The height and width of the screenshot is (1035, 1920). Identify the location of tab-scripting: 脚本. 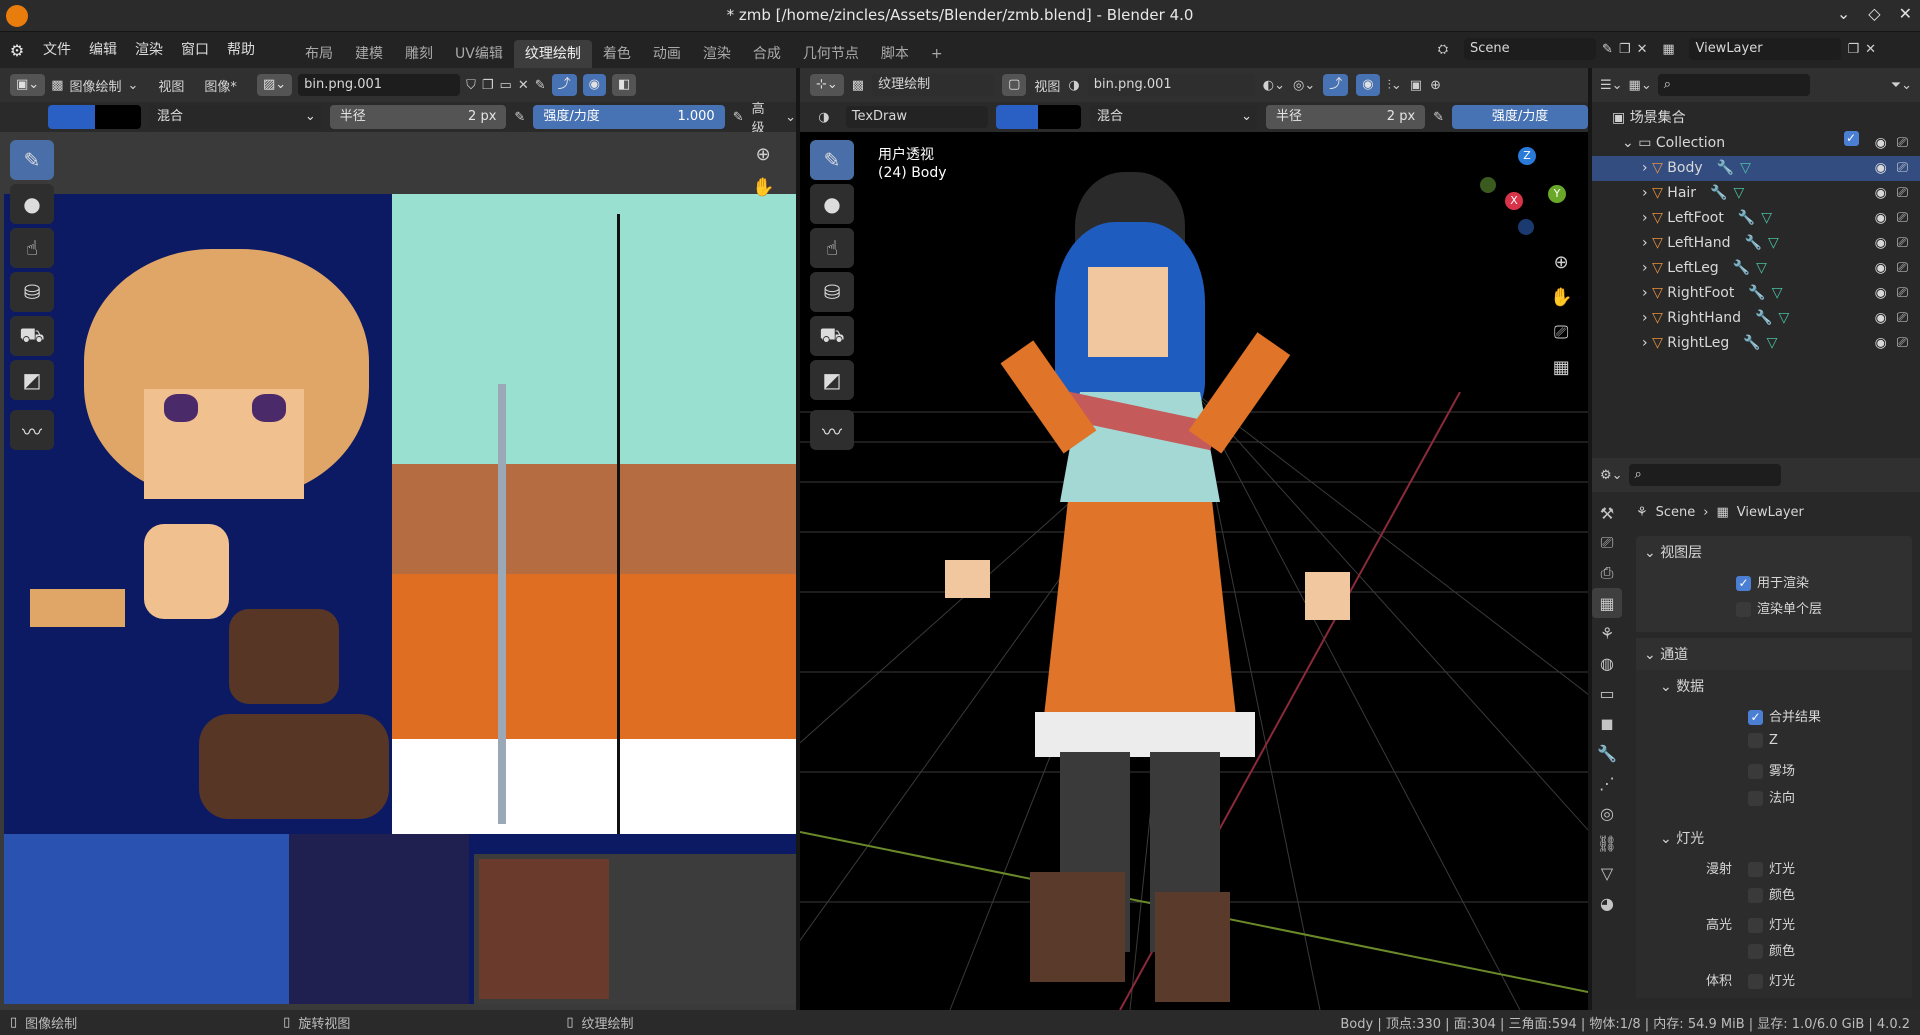
(895, 54).